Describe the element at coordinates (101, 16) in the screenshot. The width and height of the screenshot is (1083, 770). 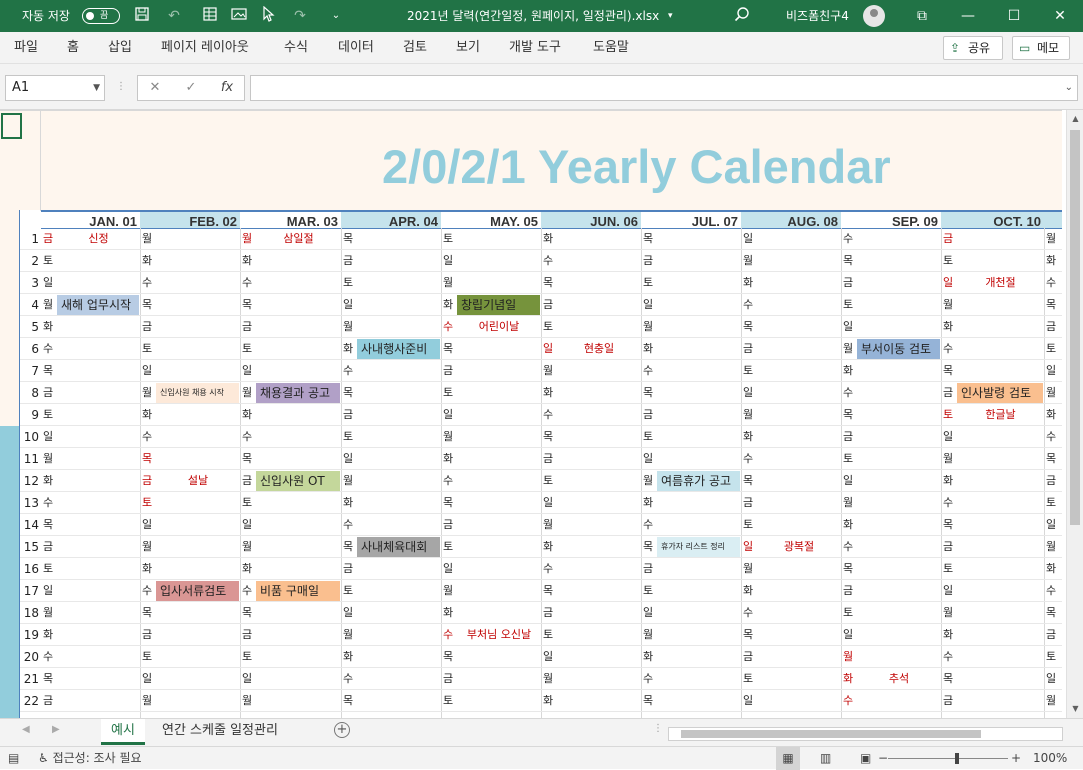
I see `autosave-toggle: 끔` at that location.